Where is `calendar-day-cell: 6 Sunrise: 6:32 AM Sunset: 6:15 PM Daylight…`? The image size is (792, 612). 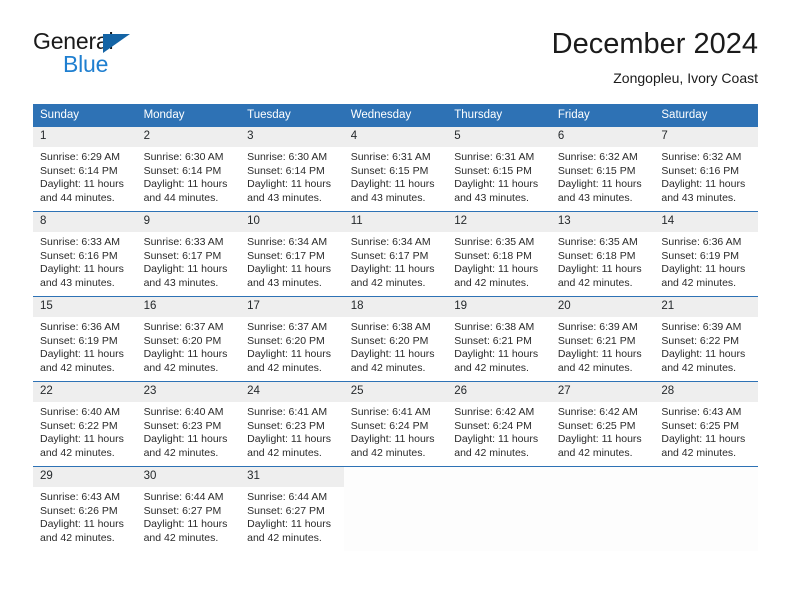
calendar-day-cell: 6 Sunrise: 6:32 AM Sunset: 6:15 PM Daylight… is located at coordinates (602, 169).